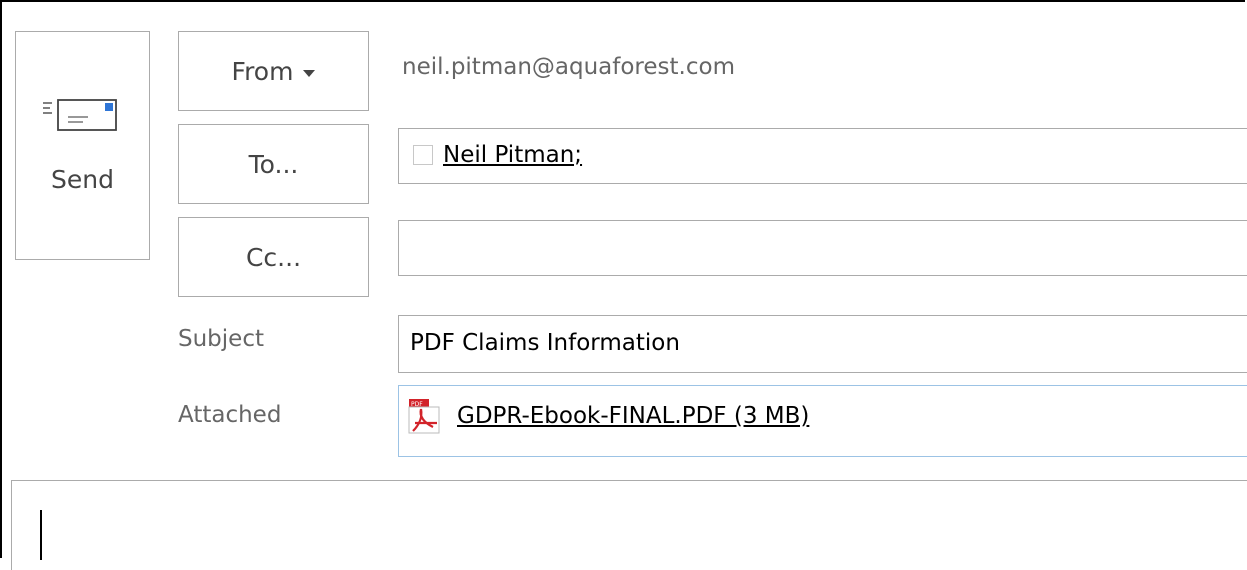 Image resolution: width=1247 pixels, height=570 pixels. I want to click on send-label: Send, so click(82, 179).